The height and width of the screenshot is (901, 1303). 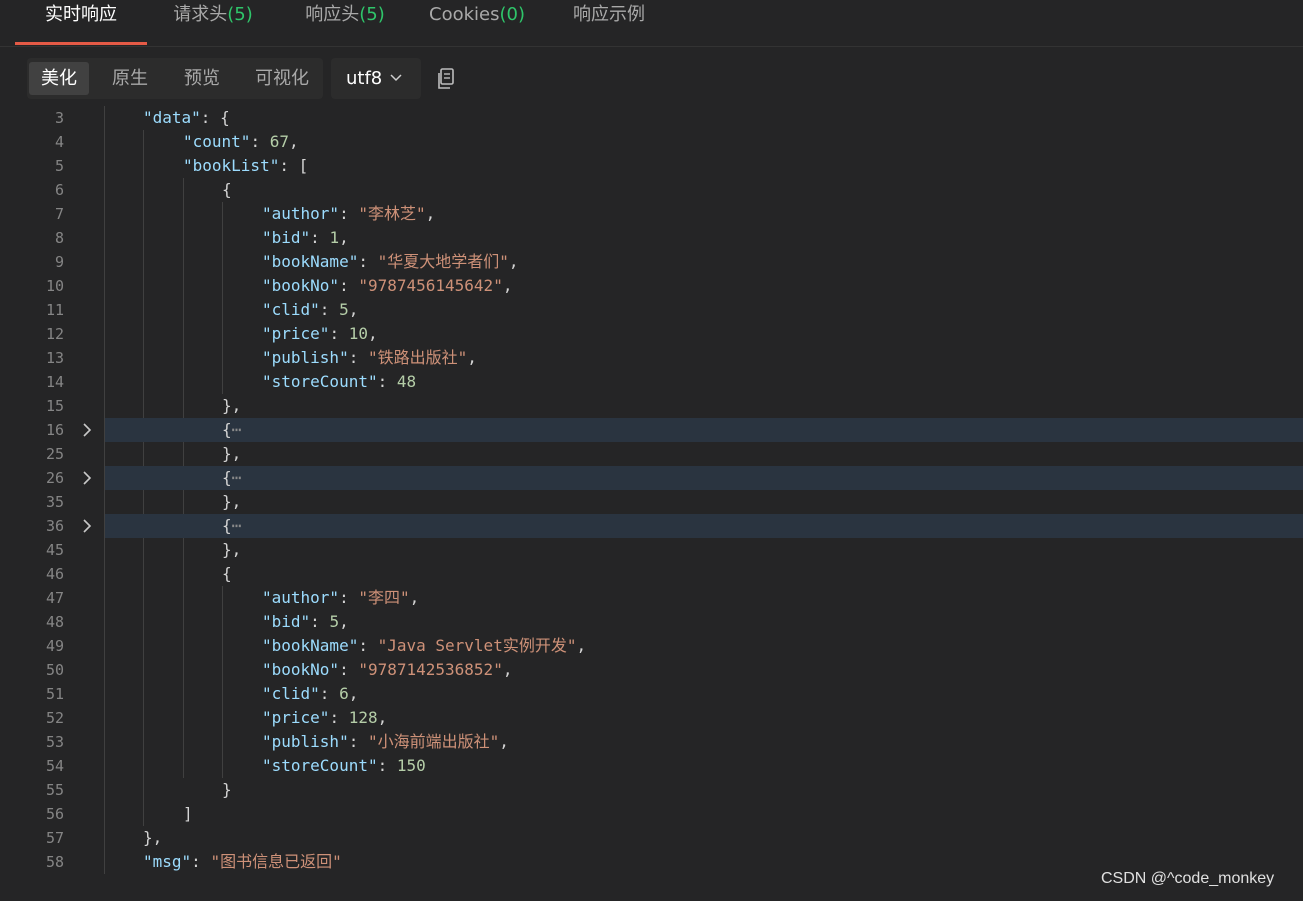 What do you see at coordinates (651, 238) in the screenshot?
I see `code-line: 8 "bid": 1,` at bounding box center [651, 238].